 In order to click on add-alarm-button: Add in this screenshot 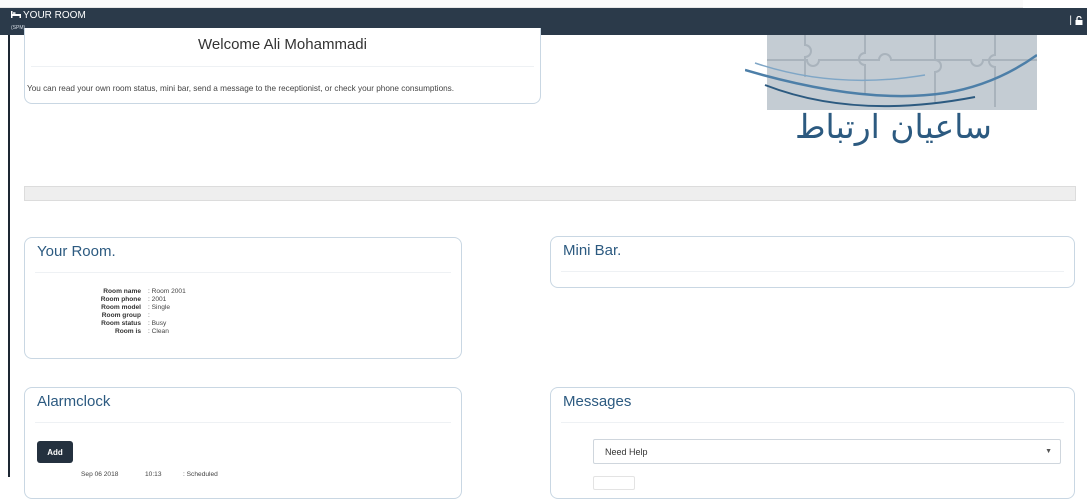, I will do `click(55, 452)`.